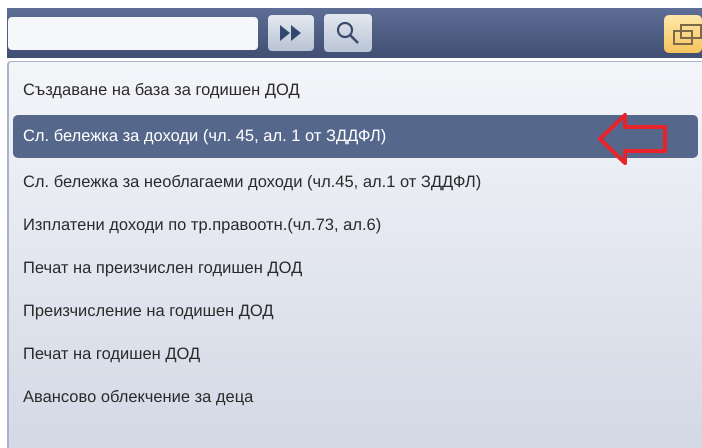 The height and width of the screenshot is (448, 702). What do you see at coordinates (355, 182) in the screenshot?
I see `menu-item: Сл. бележка за необлагаеми доходи (чл.45, ал.1 от ЗДДФЛ)` at bounding box center [355, 182].